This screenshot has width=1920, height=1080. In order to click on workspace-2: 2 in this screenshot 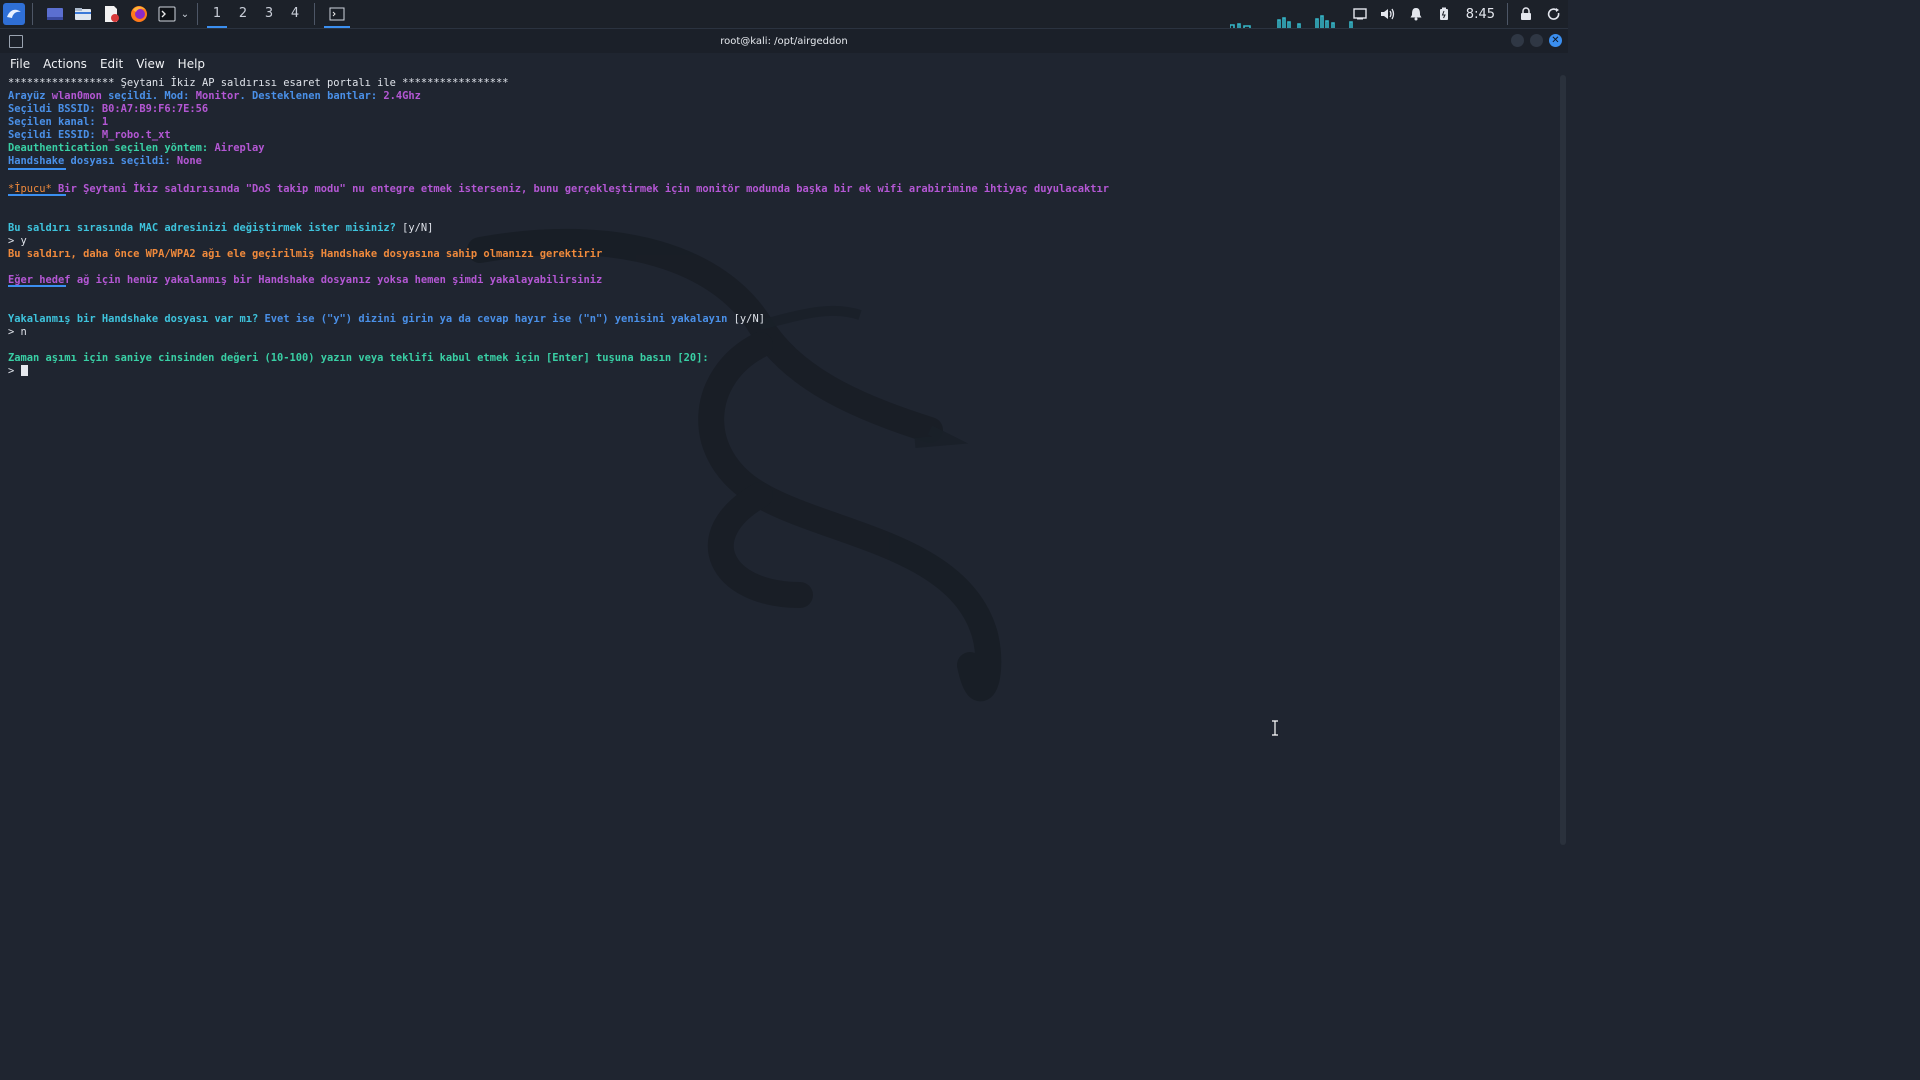, I will do `click(243, 14)`.